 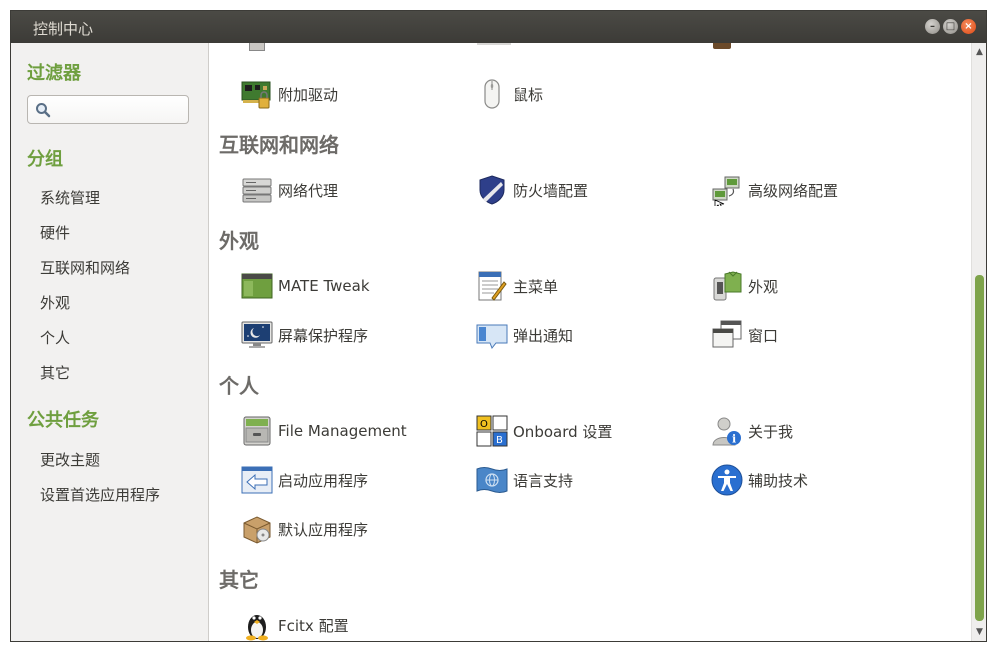 I want to click on item-firewall: 防火墙配置, so click(x=531, y=190).